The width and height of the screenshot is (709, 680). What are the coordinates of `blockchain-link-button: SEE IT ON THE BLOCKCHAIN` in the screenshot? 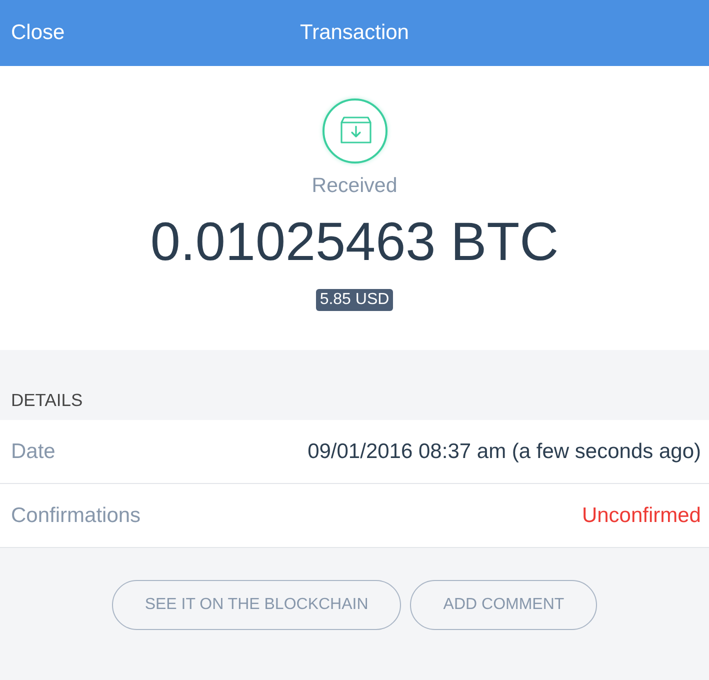 It's located at (257, 605).